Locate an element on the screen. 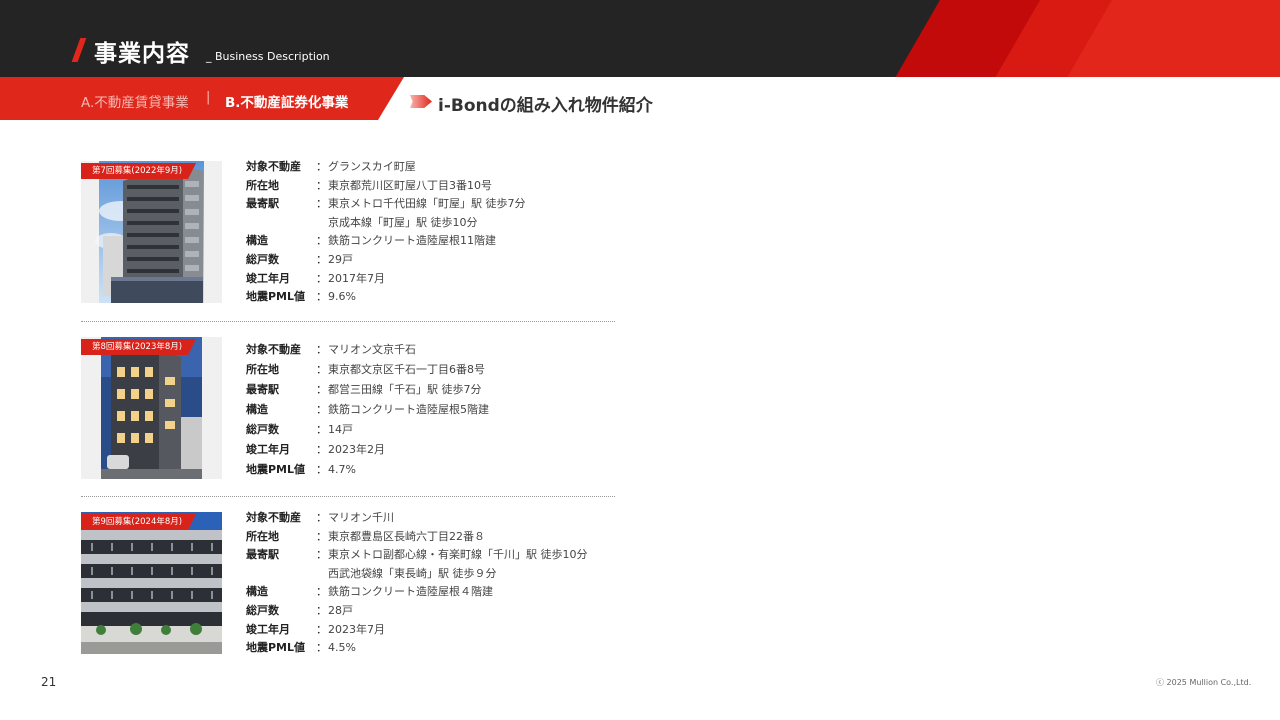 The width and height of the screenshot is (1280, 720). detail-value: 都営三田線「千石」駅 徒歩7分 is located at coordinates (405, 389).